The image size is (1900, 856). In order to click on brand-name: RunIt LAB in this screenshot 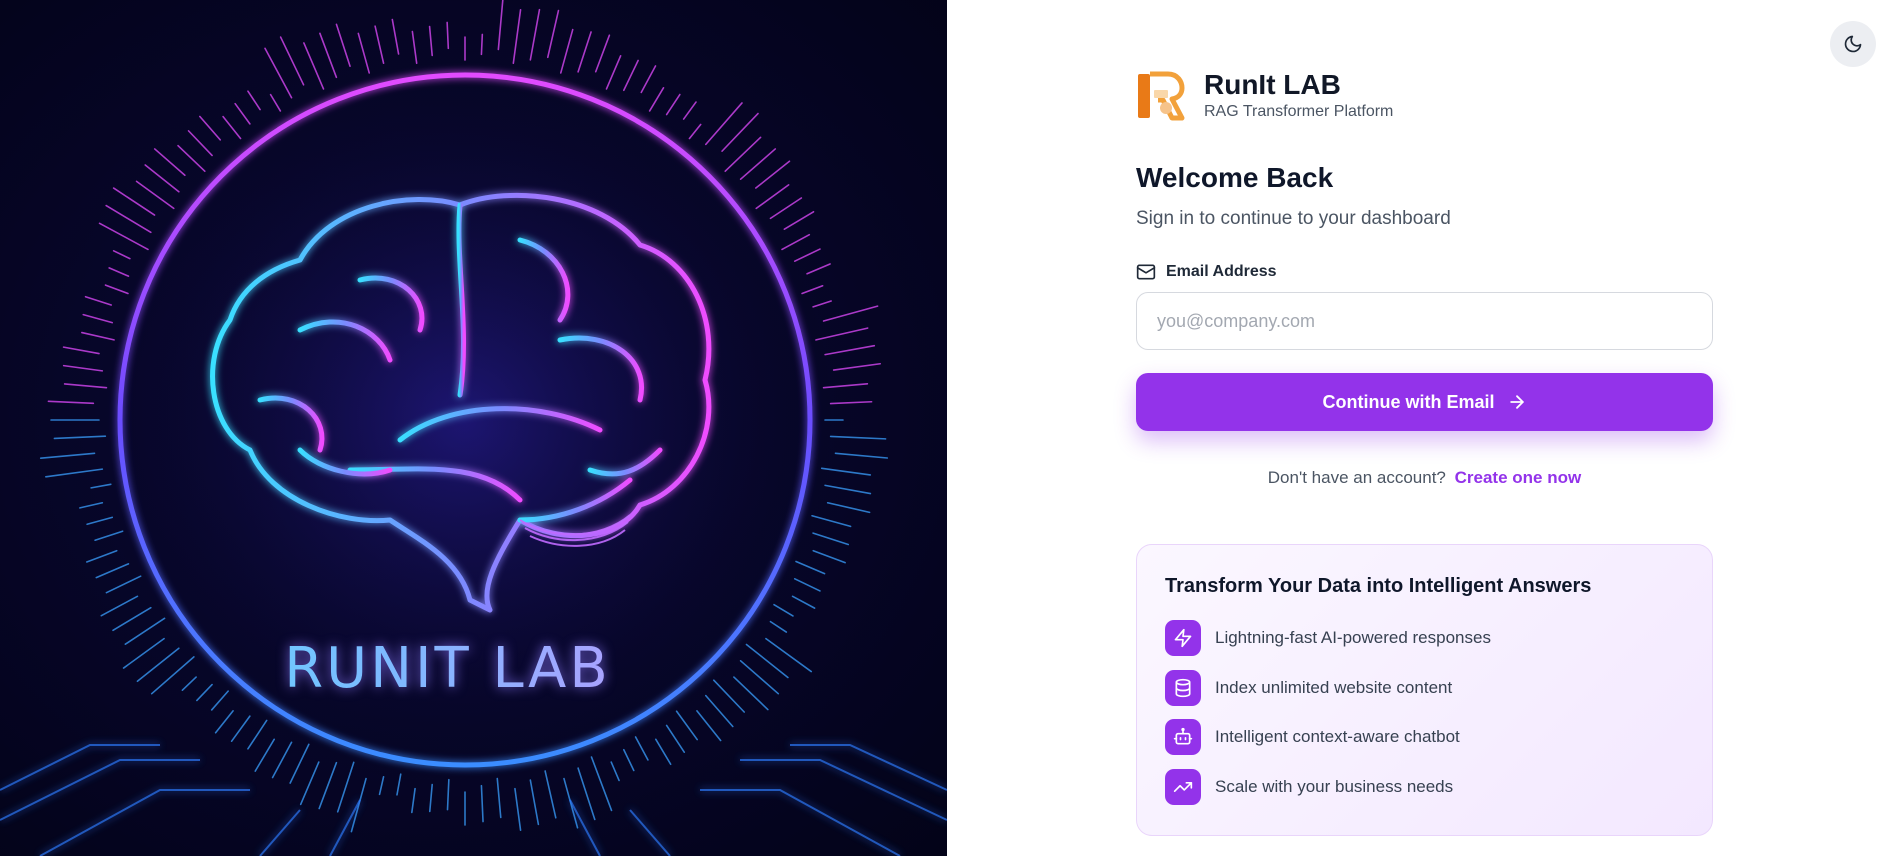, I will do `click(1272, 84)`.